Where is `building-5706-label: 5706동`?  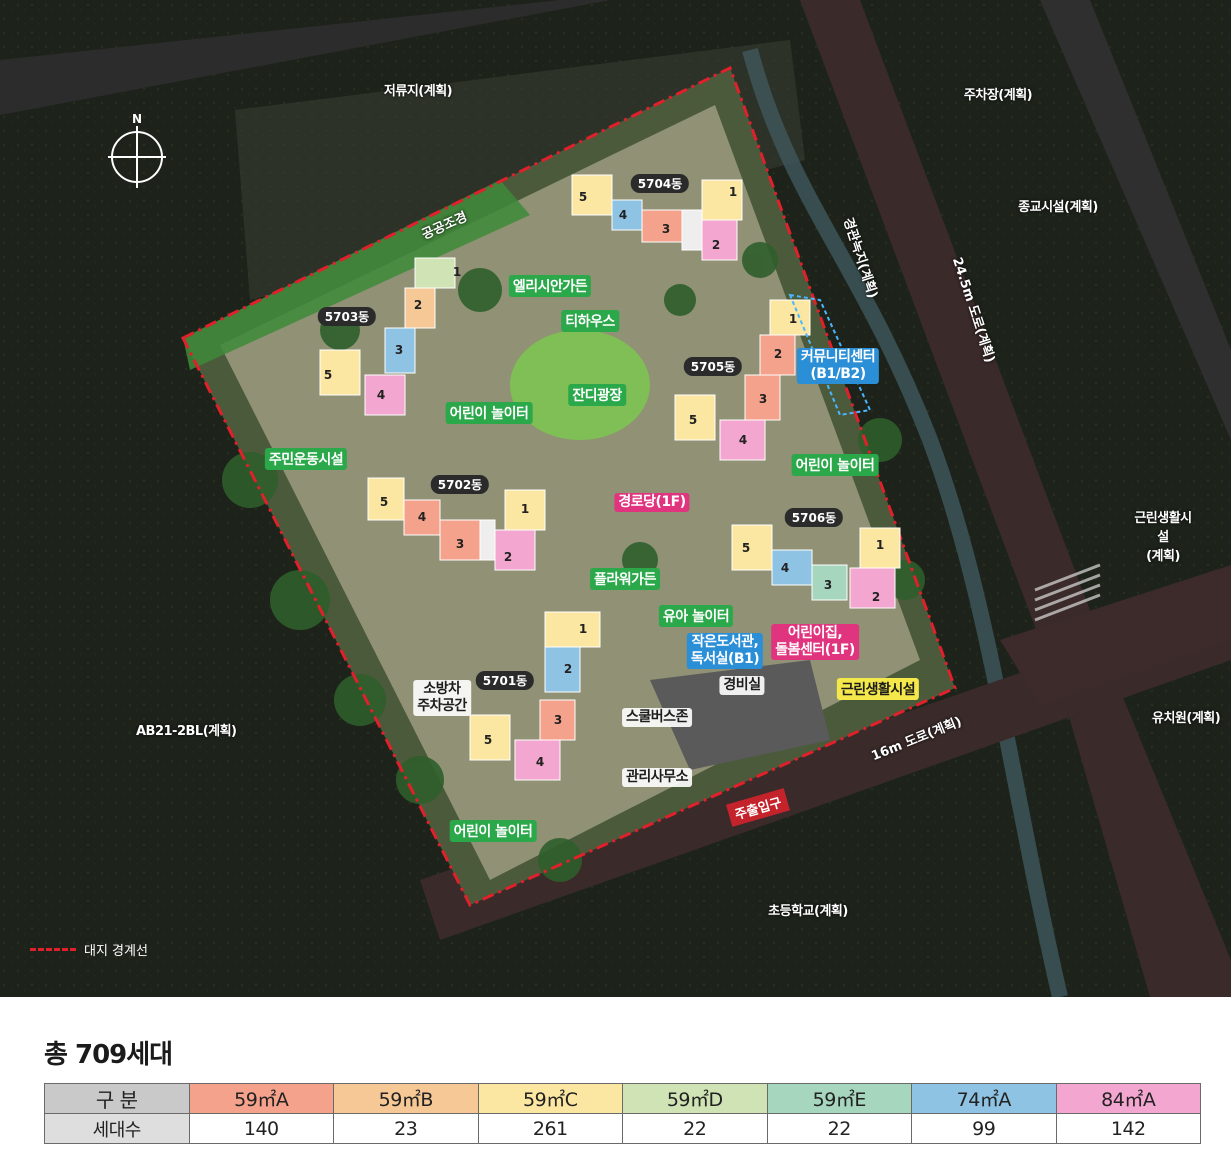 building-5706-label: 5706동 is located at coordinates (814, 517).